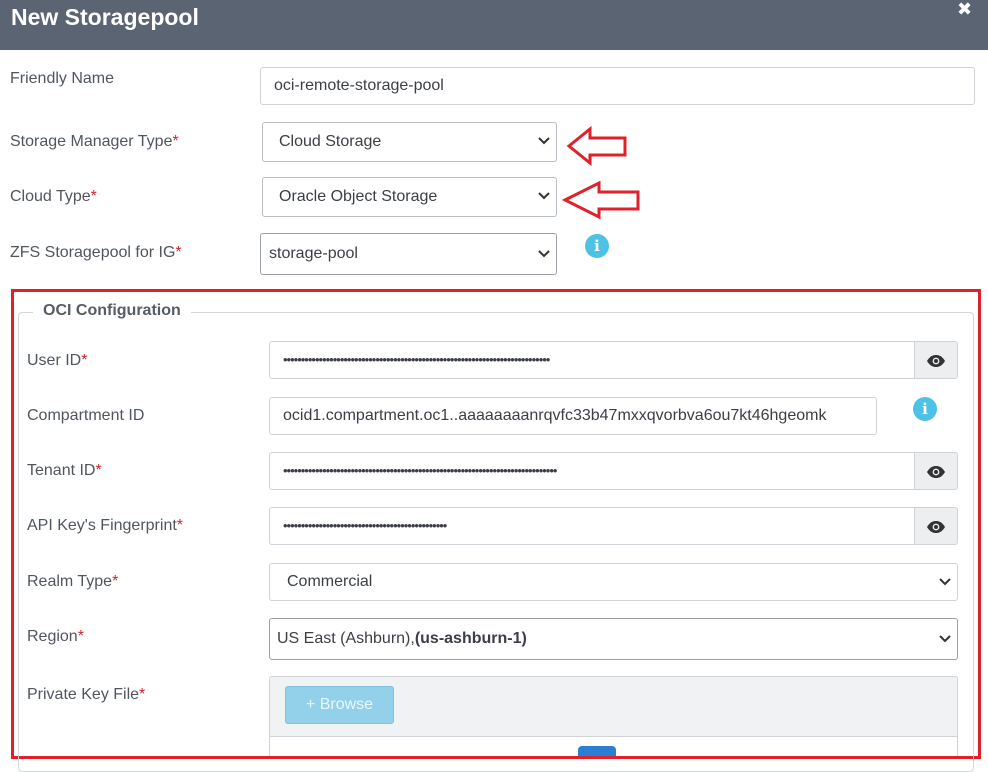  What do you see at coordinates (50, 196) in the screenshot?
I see `cloud-type-label-text: Cloud Type` at bounding box center [50, 196].